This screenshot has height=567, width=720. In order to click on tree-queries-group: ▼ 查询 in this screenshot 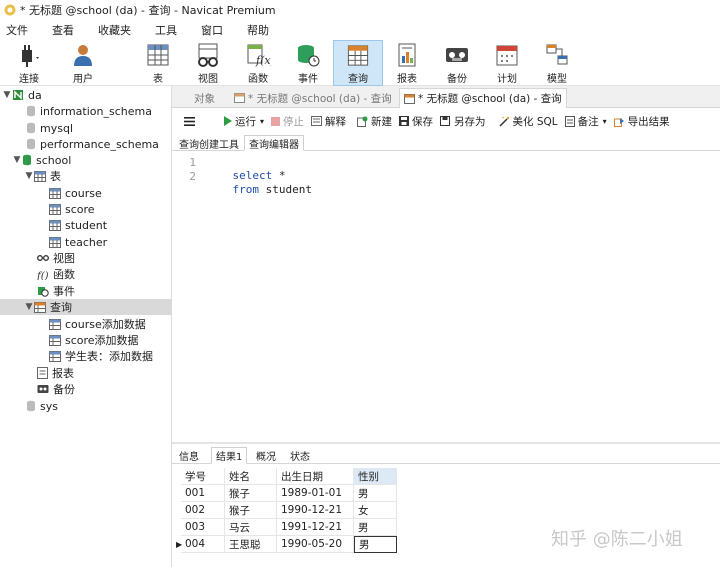, I will do `click(85, 307)`.